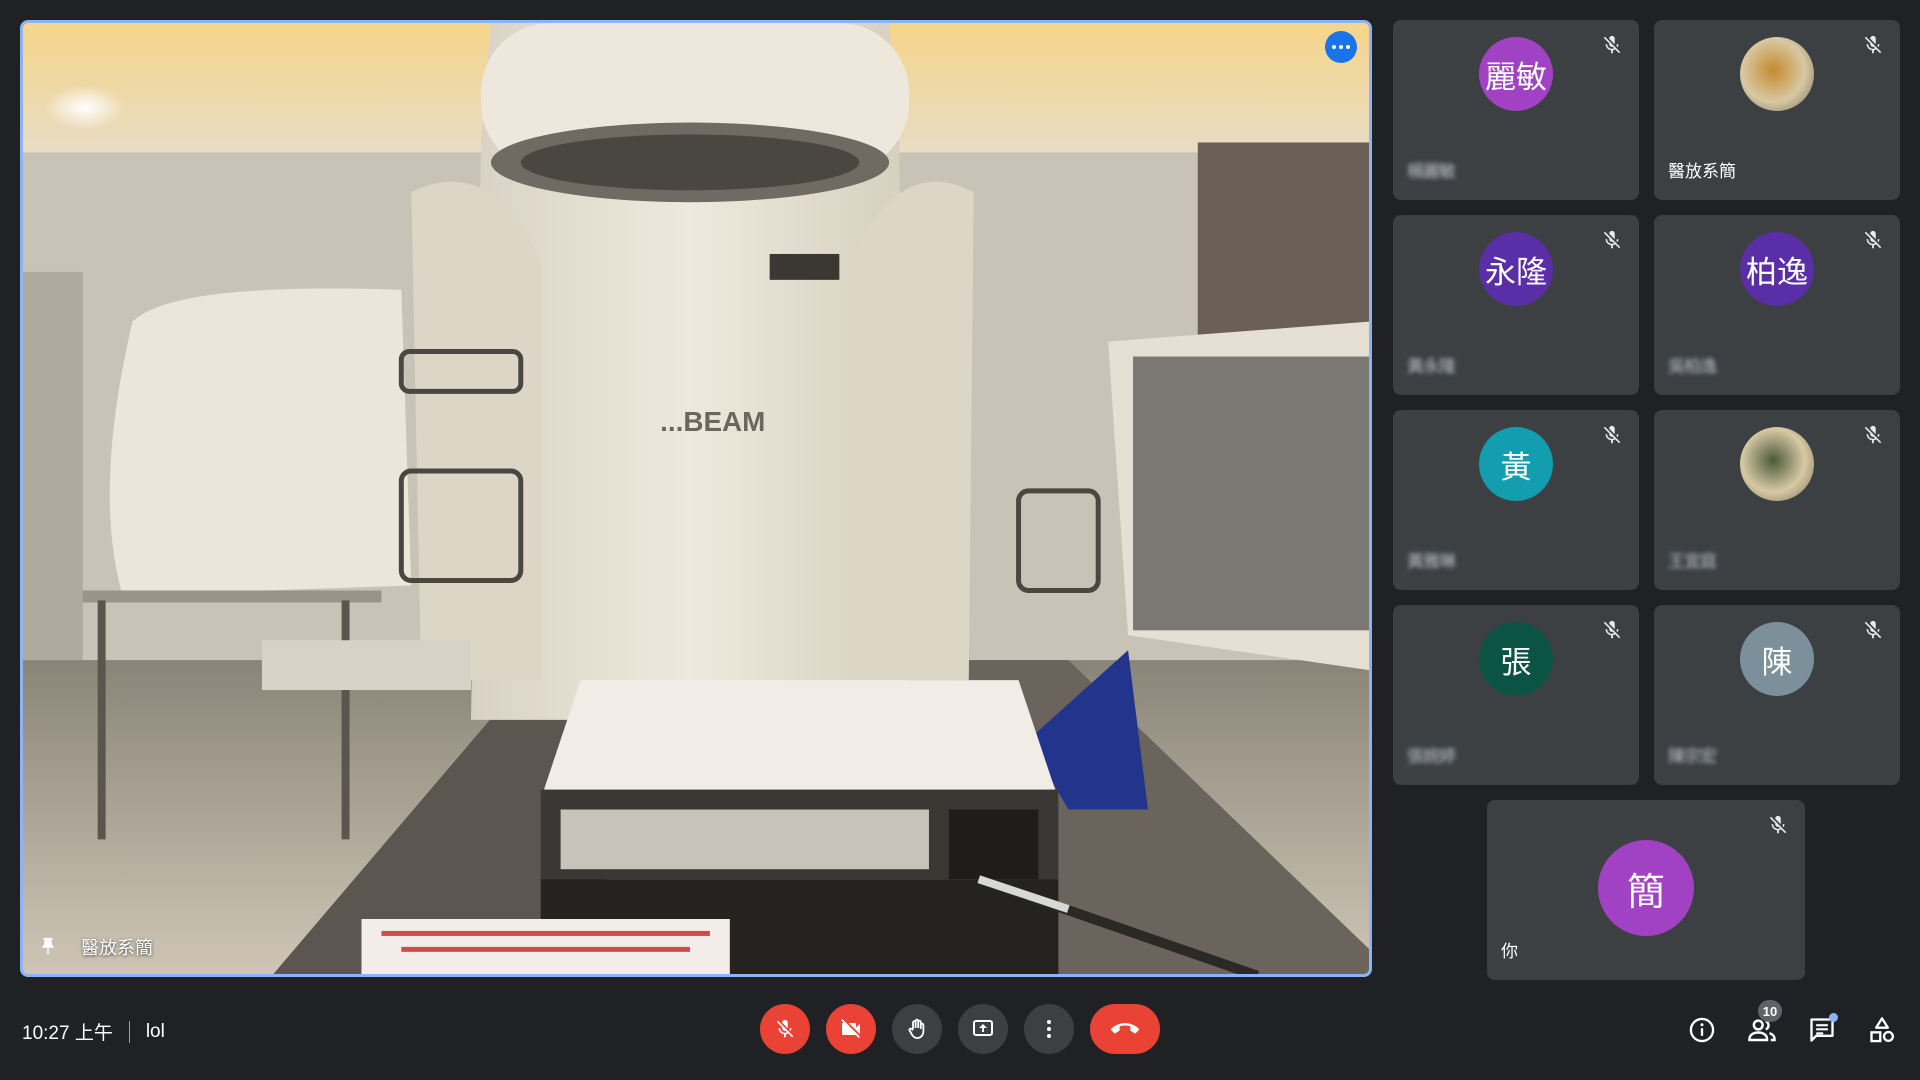 Image resolution: width=1920 pixels, height=1080 pixels. Describe the element at coordinates (1431, 756) in the screenshot. I see `participant-name: 張婉婷` at that location.